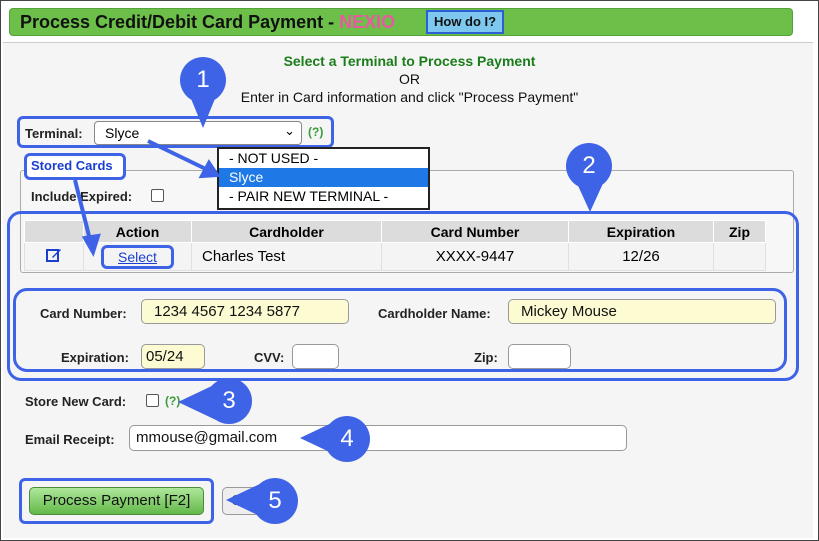 The image size is (819, 541). What do you see at coordinates (275, 501) in the screenshot?
I see `callout-badge-5: 5` at bounding box center [275, 501].